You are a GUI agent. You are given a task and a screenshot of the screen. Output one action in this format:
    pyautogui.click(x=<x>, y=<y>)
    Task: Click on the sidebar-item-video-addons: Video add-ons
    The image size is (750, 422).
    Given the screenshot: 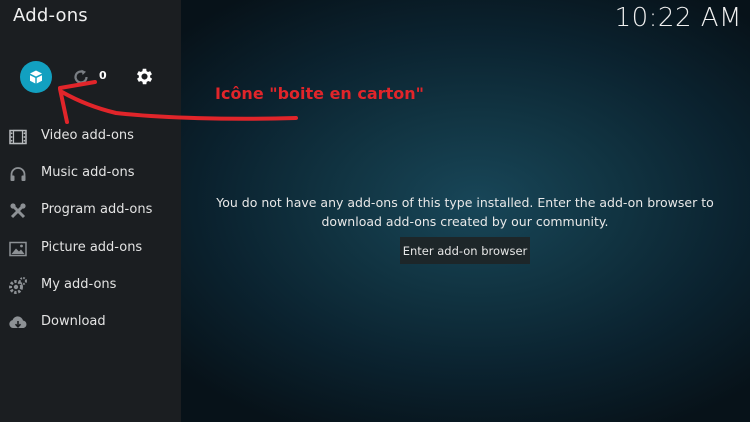 What is the action you would take?
    pyautogui.click(x=90, y=136)
    